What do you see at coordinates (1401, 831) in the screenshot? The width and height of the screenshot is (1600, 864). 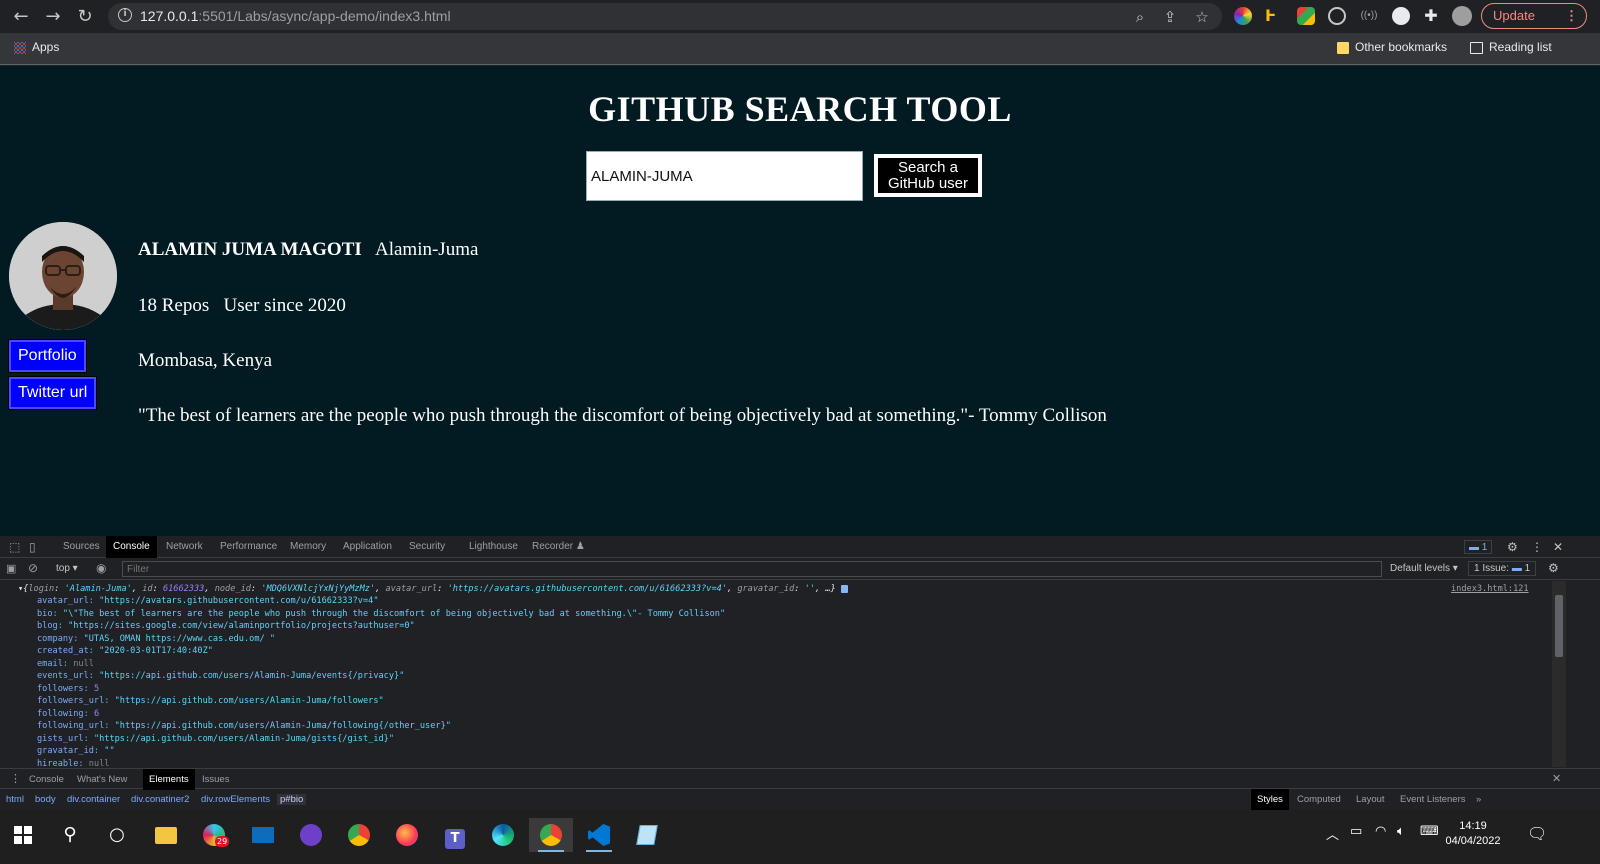 I see `volume-icon: 🔈︎` at bounding box center [1401, 831].